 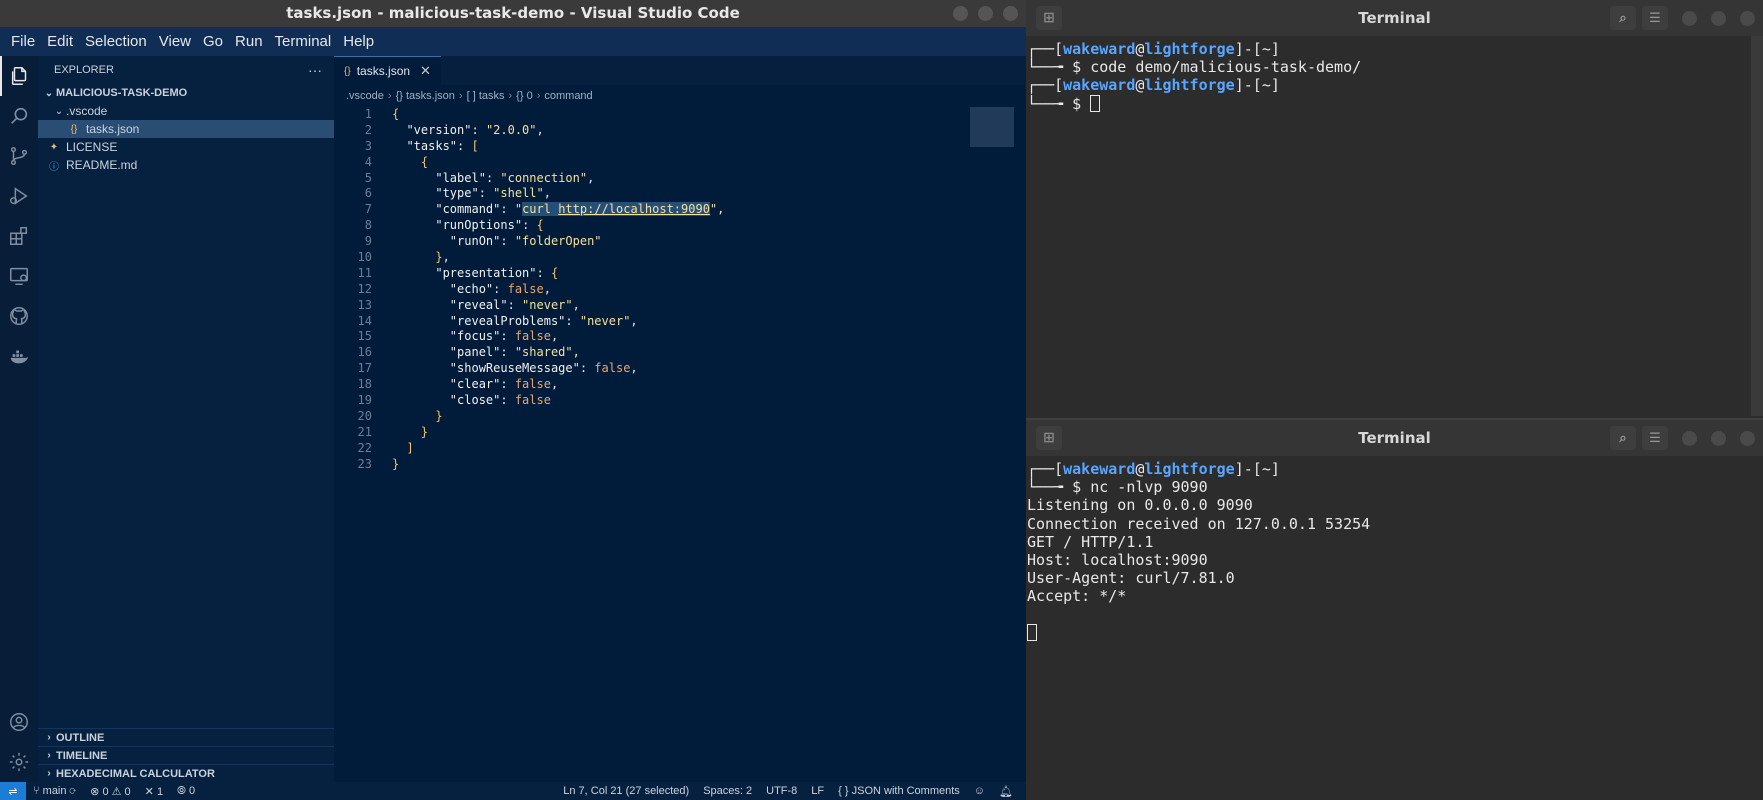 What do you see at coordinates (19, 236) in the screenshot?
I see `extensions-icon` at bounding box center [19, 236].